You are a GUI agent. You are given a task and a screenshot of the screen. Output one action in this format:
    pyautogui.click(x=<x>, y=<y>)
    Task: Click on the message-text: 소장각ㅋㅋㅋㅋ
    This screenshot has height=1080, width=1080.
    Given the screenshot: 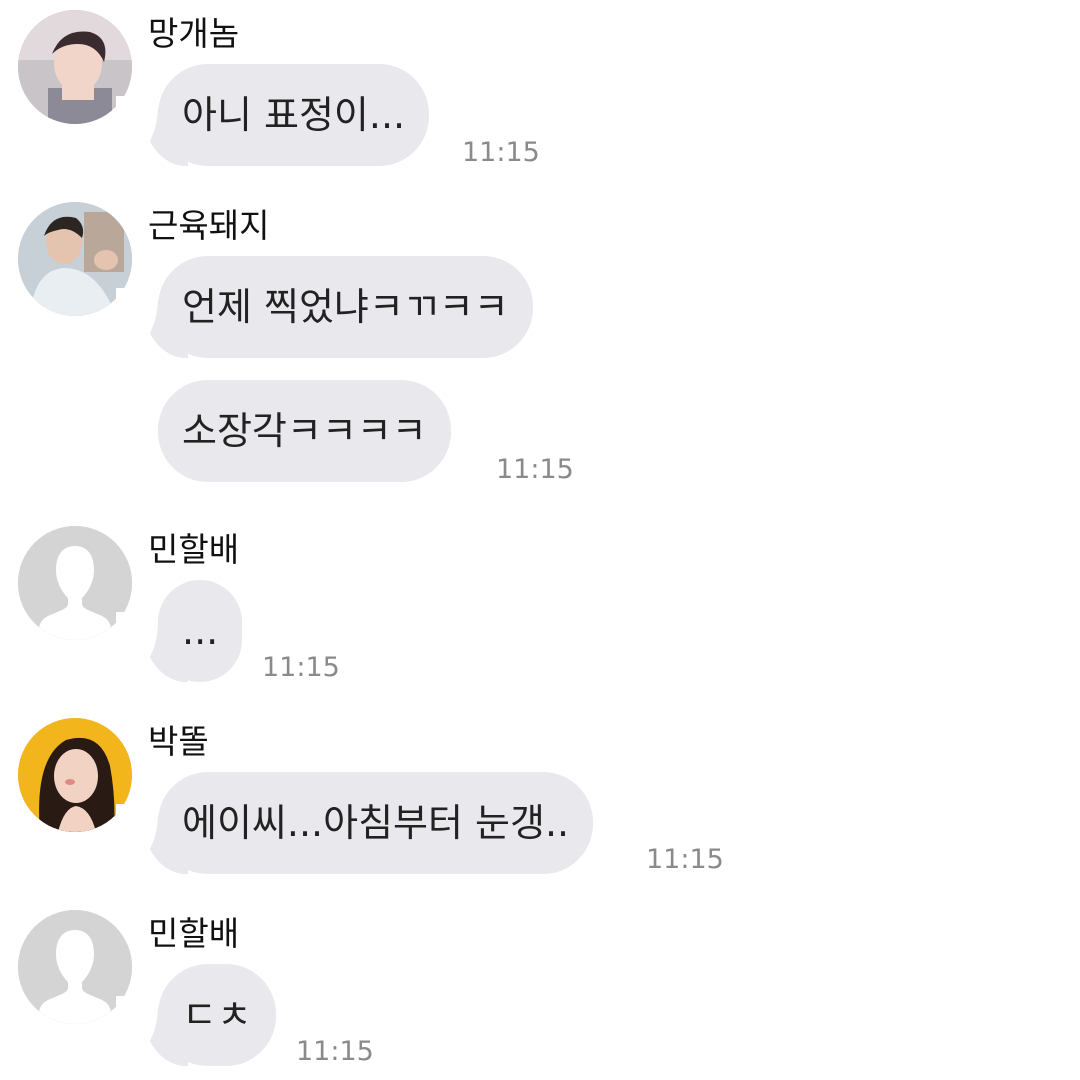 What is the action you would take?
    pyautogui.click(x=304, y=431)
    